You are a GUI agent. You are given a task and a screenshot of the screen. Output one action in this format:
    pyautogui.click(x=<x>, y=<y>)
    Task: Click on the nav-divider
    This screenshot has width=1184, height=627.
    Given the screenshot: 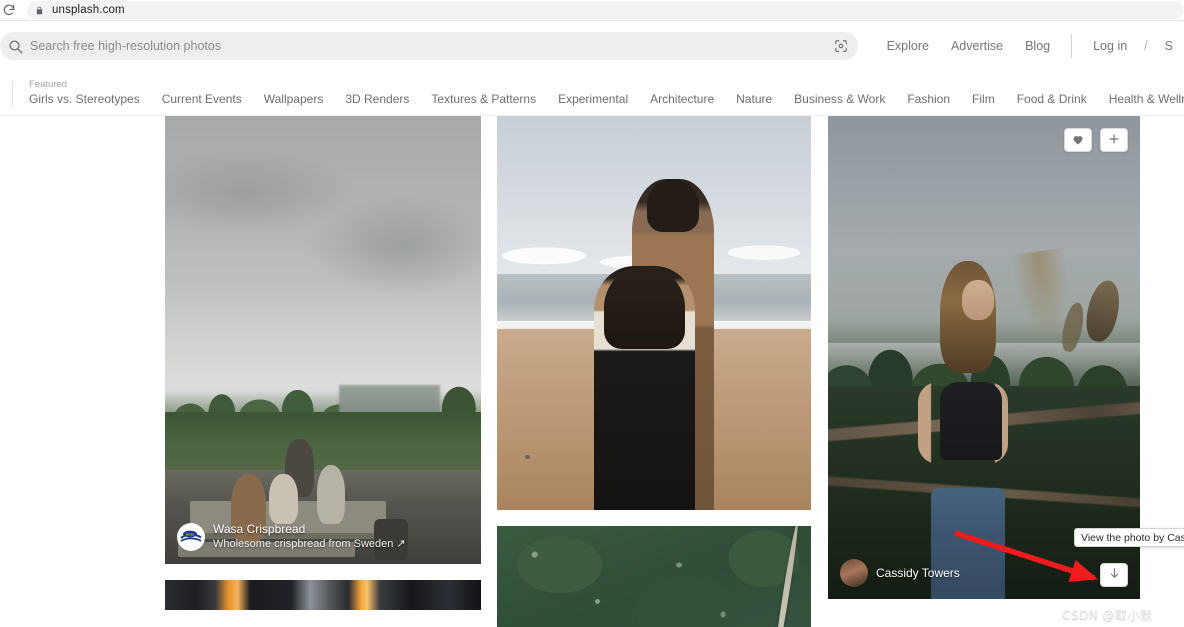 What is the action you would take?
    pyautogui.click(x=1072, y=46)
    